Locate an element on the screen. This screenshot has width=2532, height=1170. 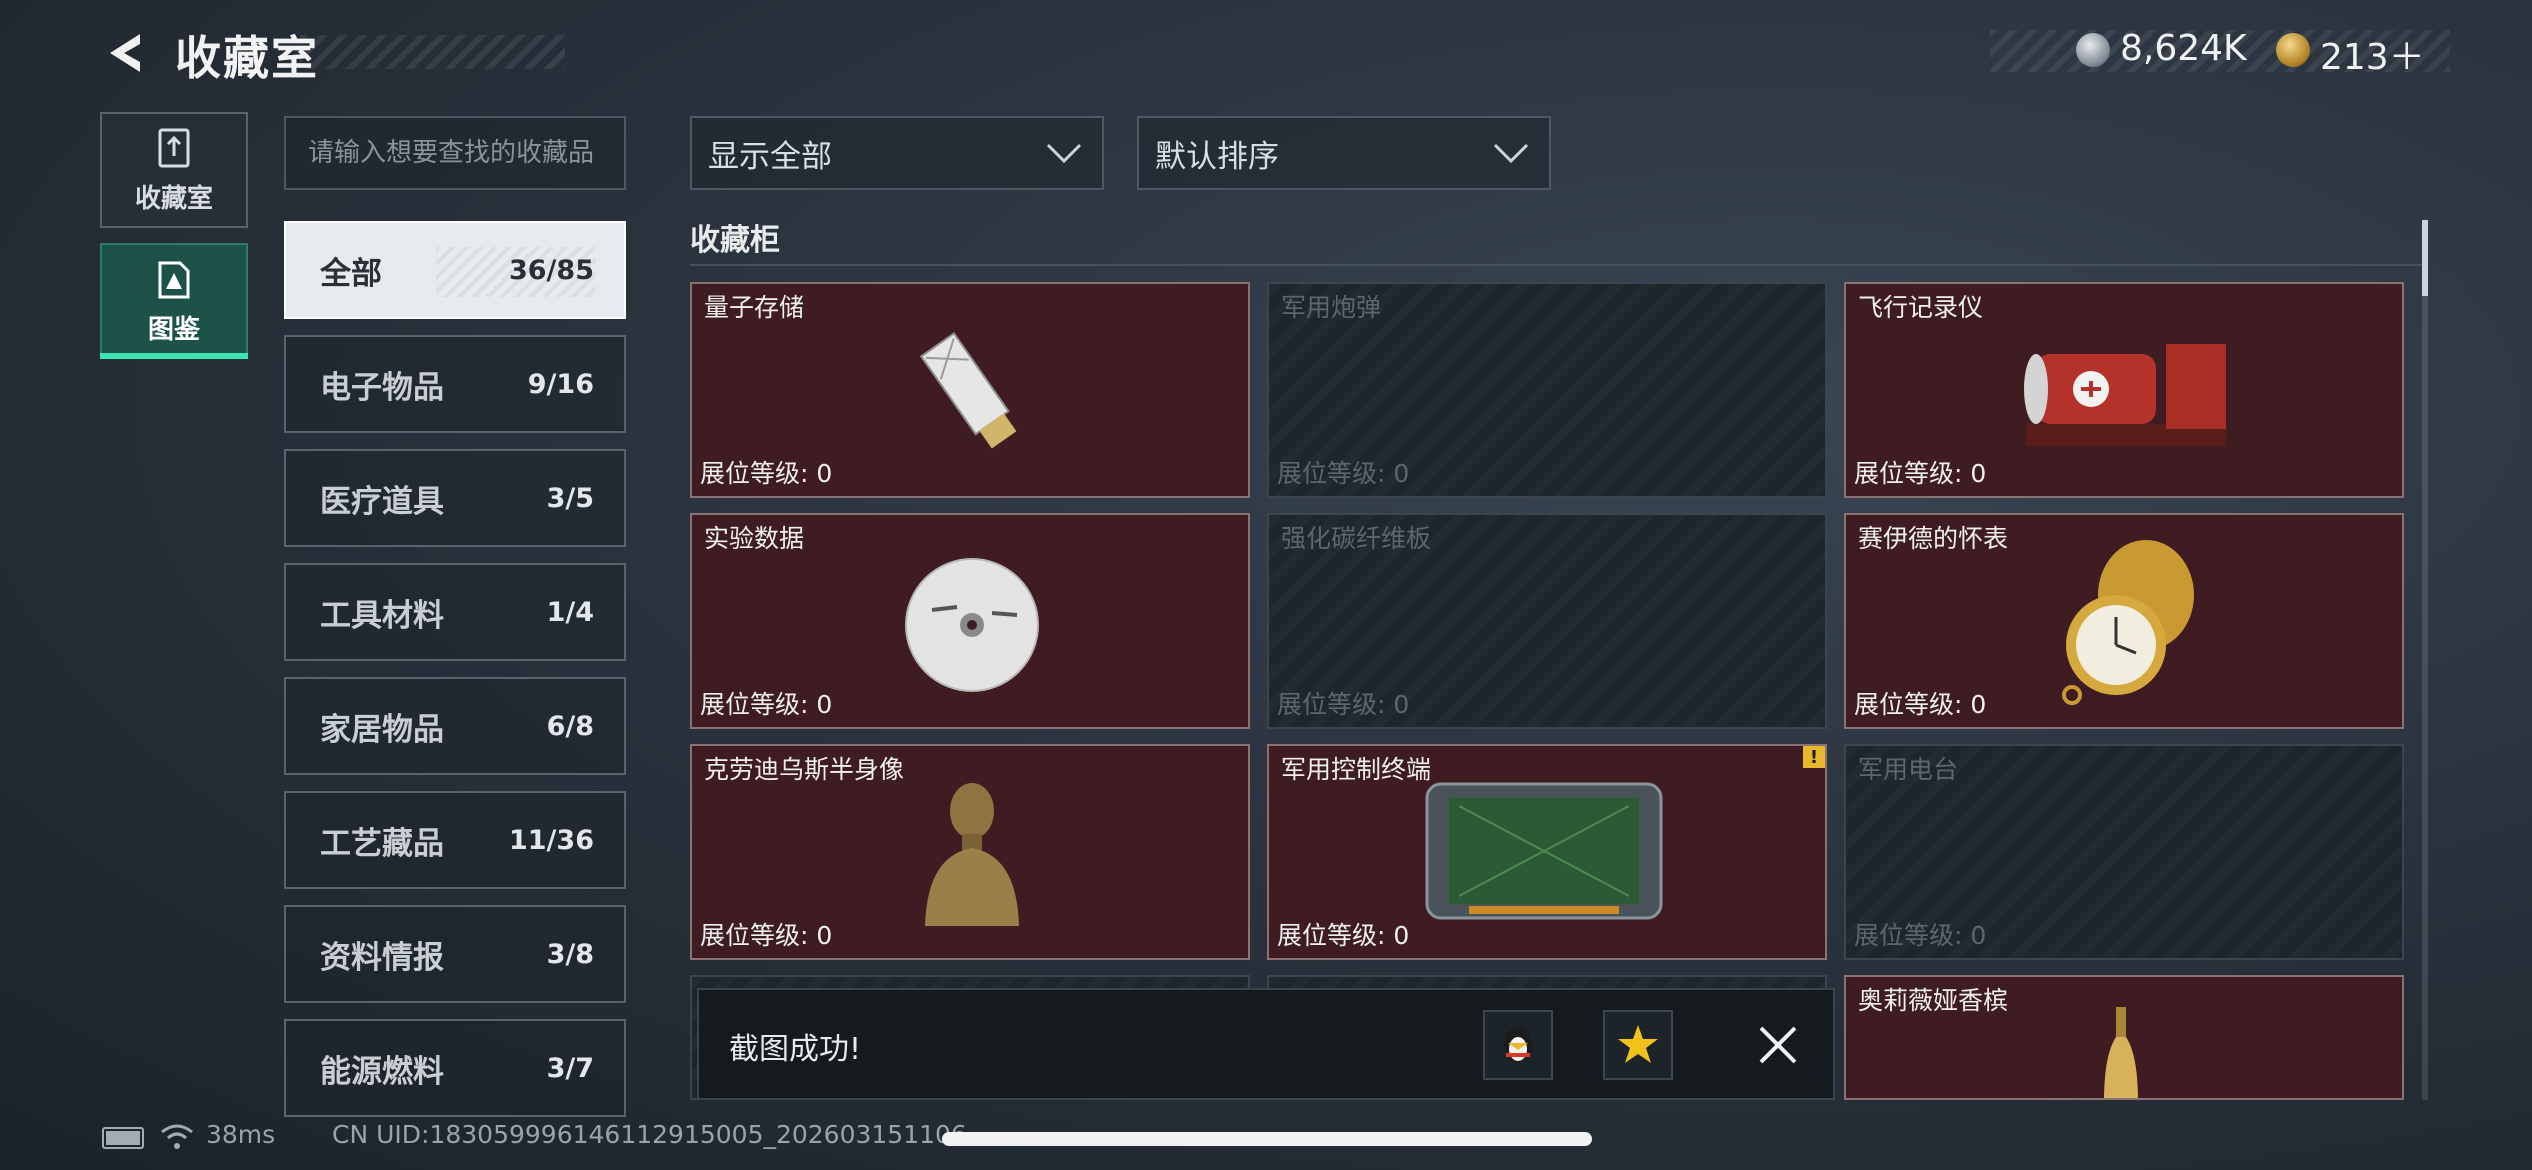
silver-currency-value: 8,624K is located at coordinates (2183, 48).